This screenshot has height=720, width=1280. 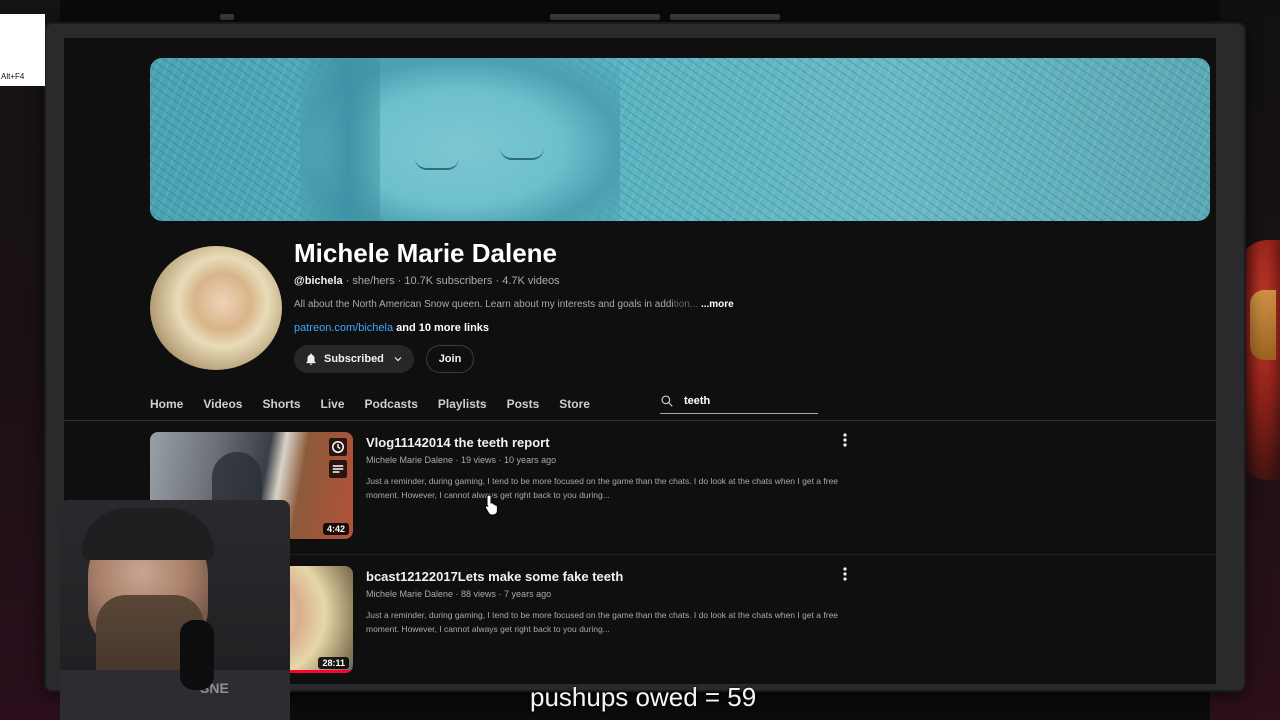 What do you see at coordinates (1263, 325) in the screenshot?
I see `plush-toy-face` at bounding box center [1263, 325].